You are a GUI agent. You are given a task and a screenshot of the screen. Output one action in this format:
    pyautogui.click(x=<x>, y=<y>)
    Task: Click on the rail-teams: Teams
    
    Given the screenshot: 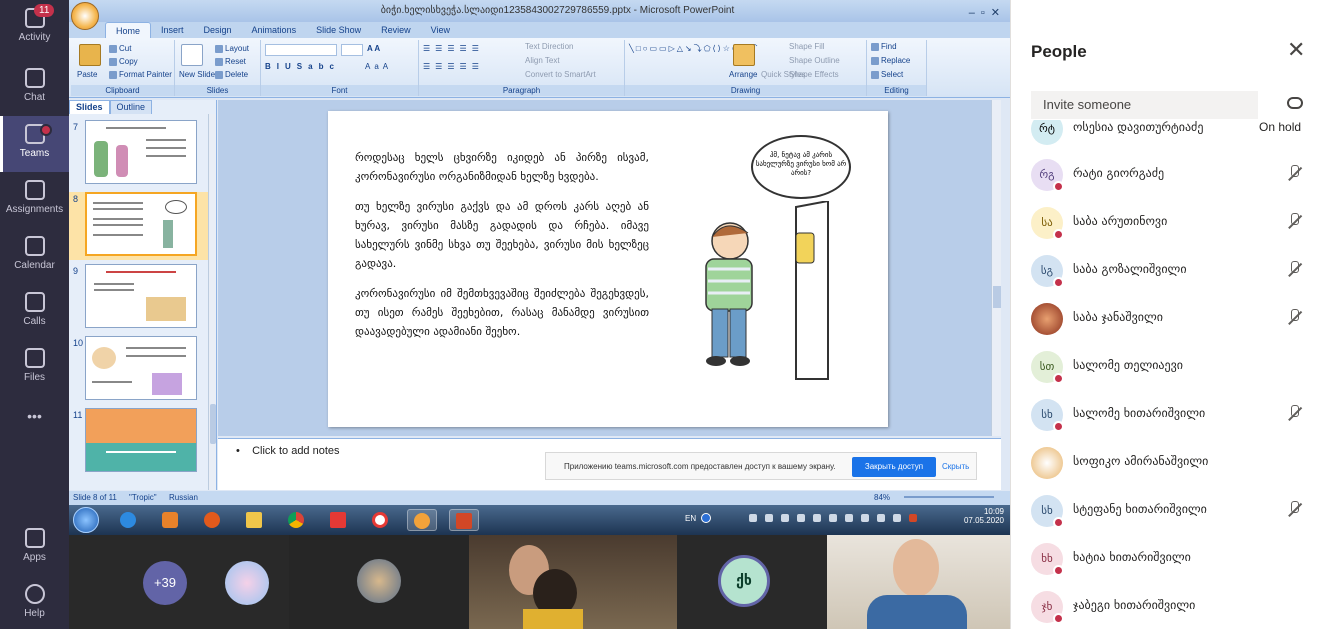 What is the action you would take?
    pyautogui.click(x=34, y=144)
    